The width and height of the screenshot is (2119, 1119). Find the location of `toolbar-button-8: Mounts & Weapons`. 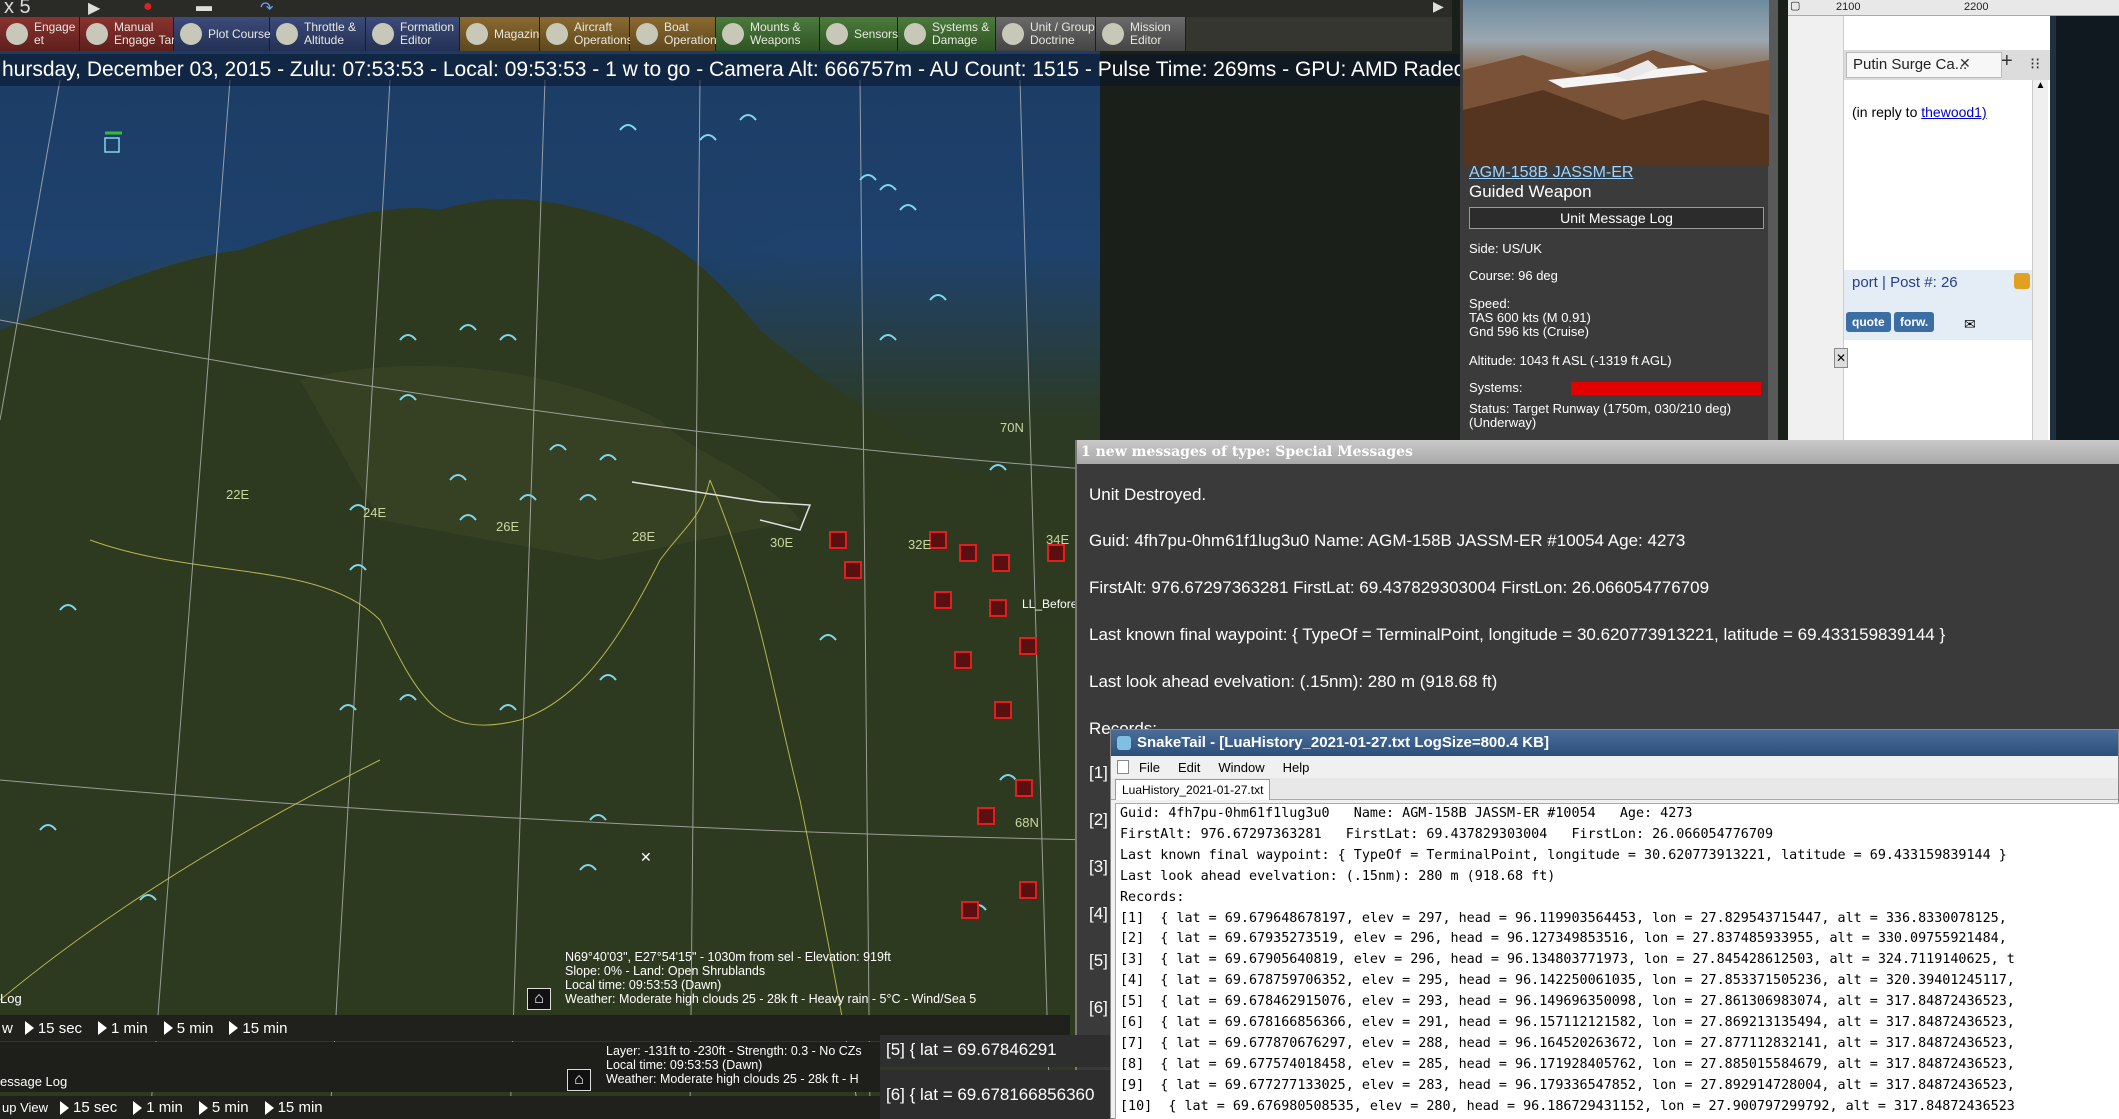

toolbar-button-8: Mounts & Weapons is located at coordinates (768, 34).